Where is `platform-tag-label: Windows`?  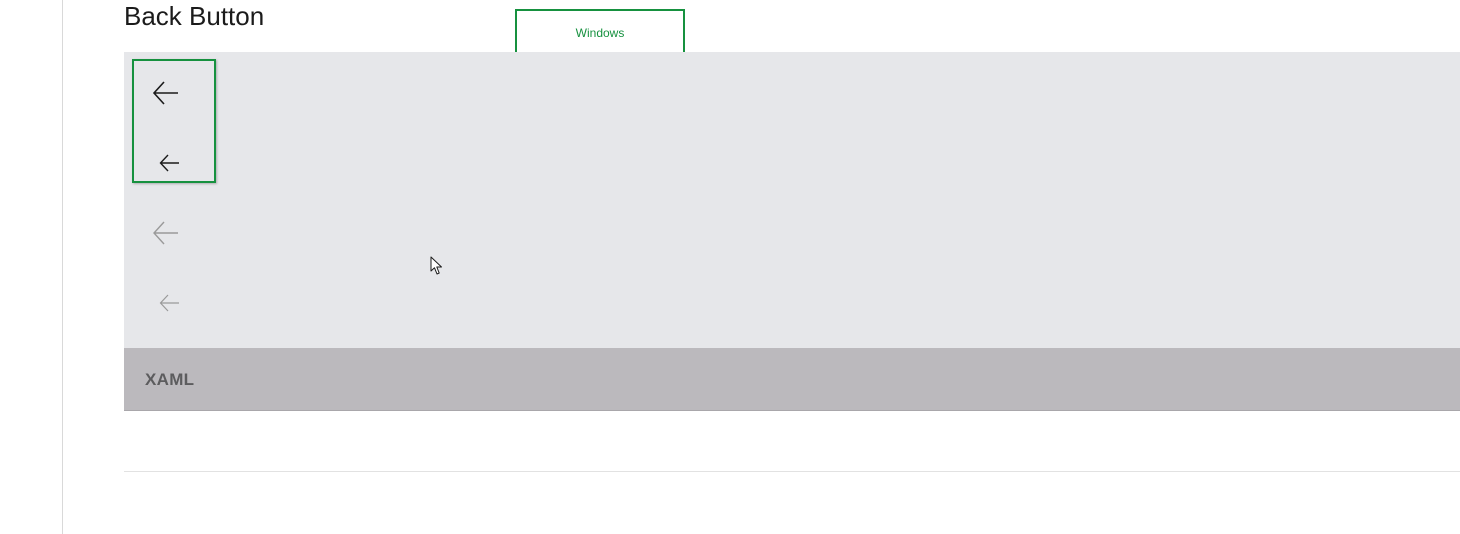
platform-tag-label: Windows is located at coordinates (600, 33).